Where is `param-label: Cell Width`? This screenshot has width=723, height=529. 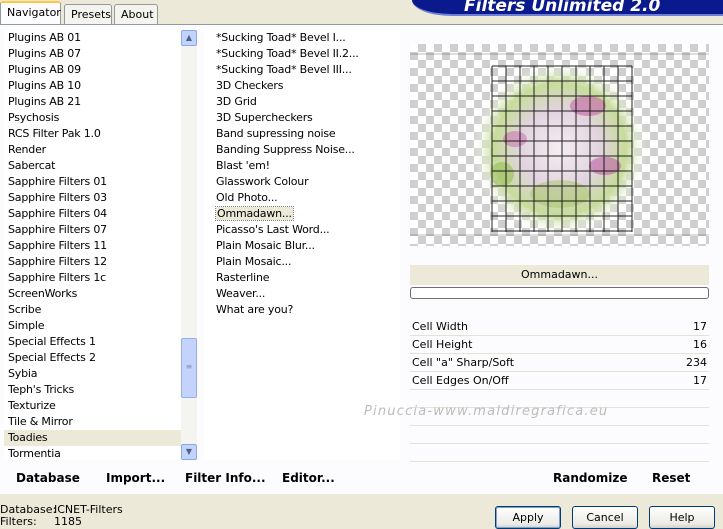 param-label: Cell Width is located at coordinates (440, 326).